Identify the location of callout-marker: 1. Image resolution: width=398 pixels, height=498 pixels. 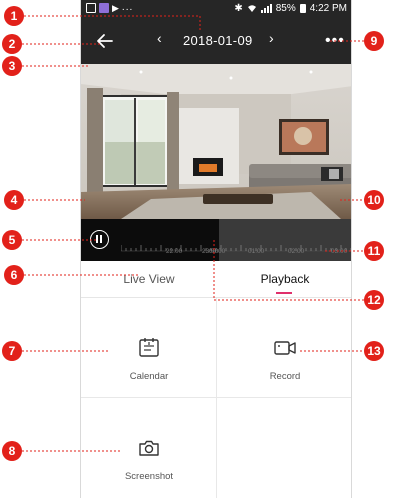
(14, 16).